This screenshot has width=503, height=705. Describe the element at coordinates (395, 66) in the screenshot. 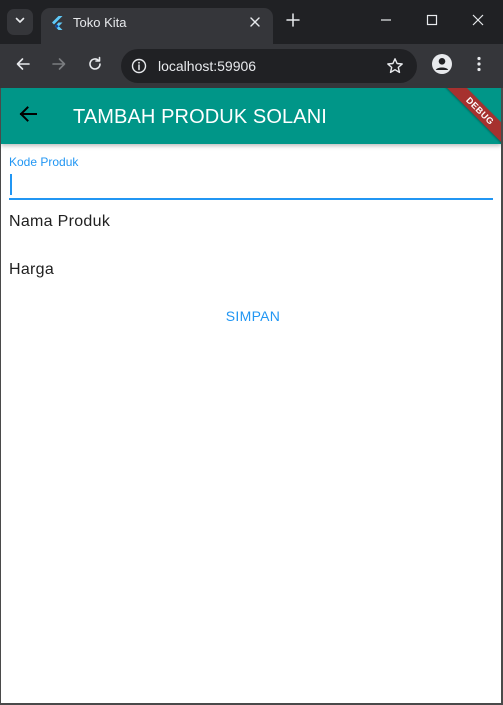

I see `star-icon` at that location.